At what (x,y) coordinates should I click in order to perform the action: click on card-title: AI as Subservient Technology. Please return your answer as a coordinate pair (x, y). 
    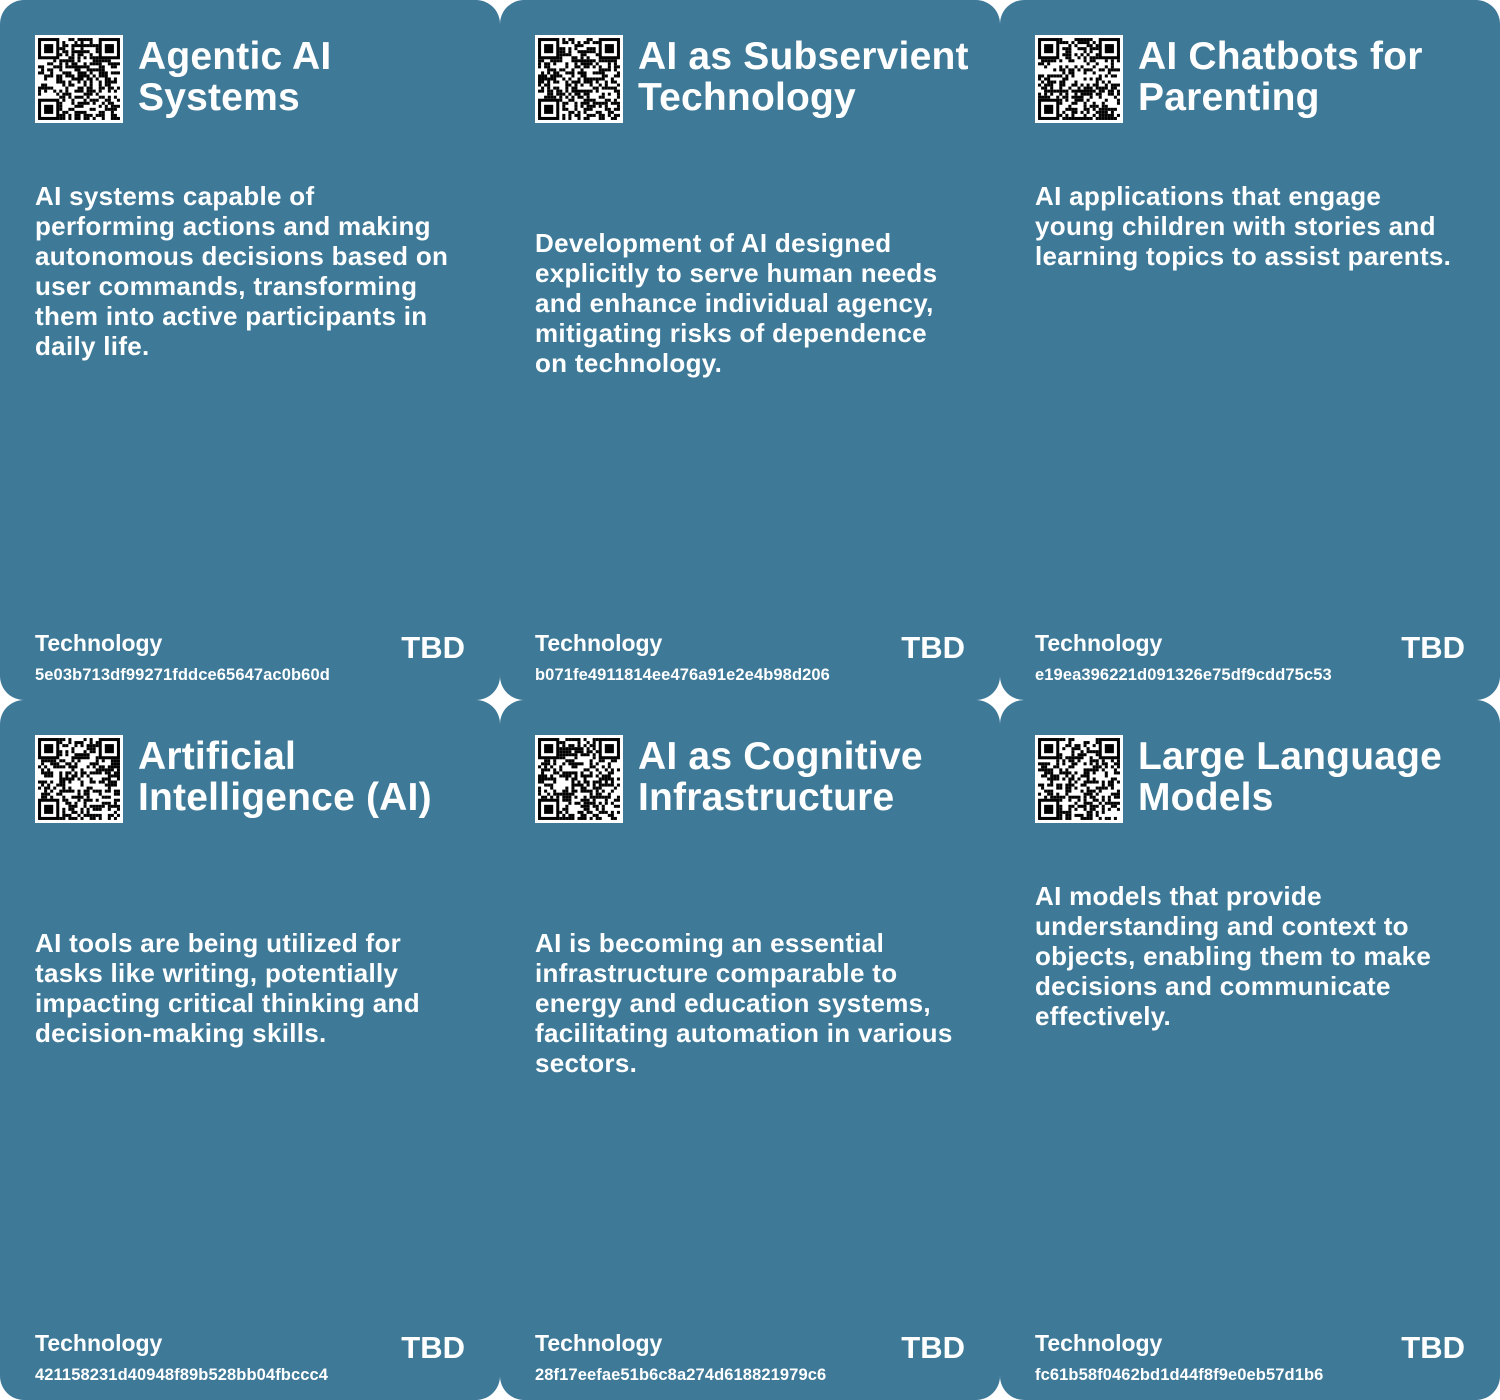
    Looking at the image, I should click on (803, 77).